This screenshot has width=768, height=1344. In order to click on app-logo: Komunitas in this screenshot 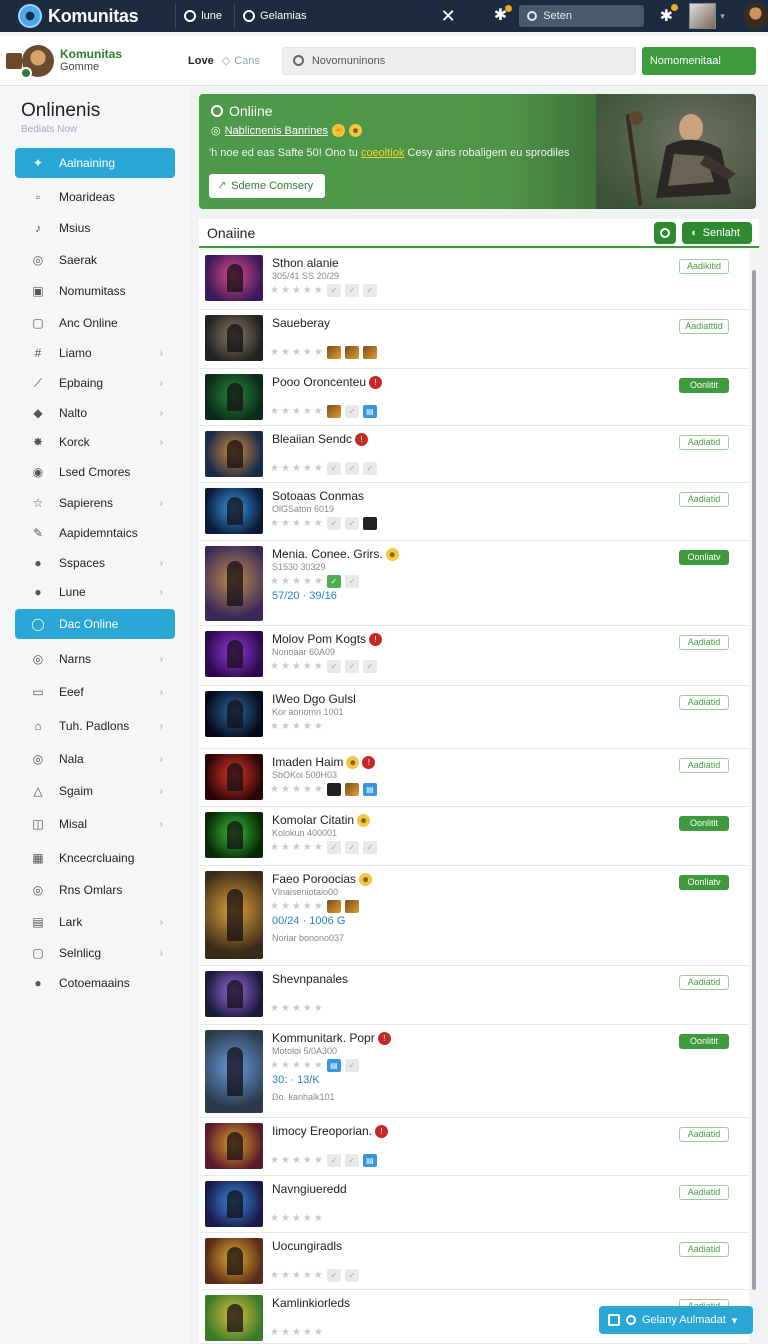, I will do `click(85, 16)`.